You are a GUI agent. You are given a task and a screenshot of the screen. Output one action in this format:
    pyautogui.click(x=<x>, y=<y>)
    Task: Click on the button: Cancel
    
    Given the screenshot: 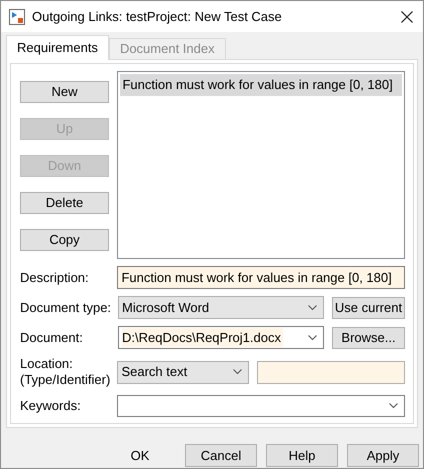 What is the action you would take?
    pyautogui.click(x=221, y=455)
    